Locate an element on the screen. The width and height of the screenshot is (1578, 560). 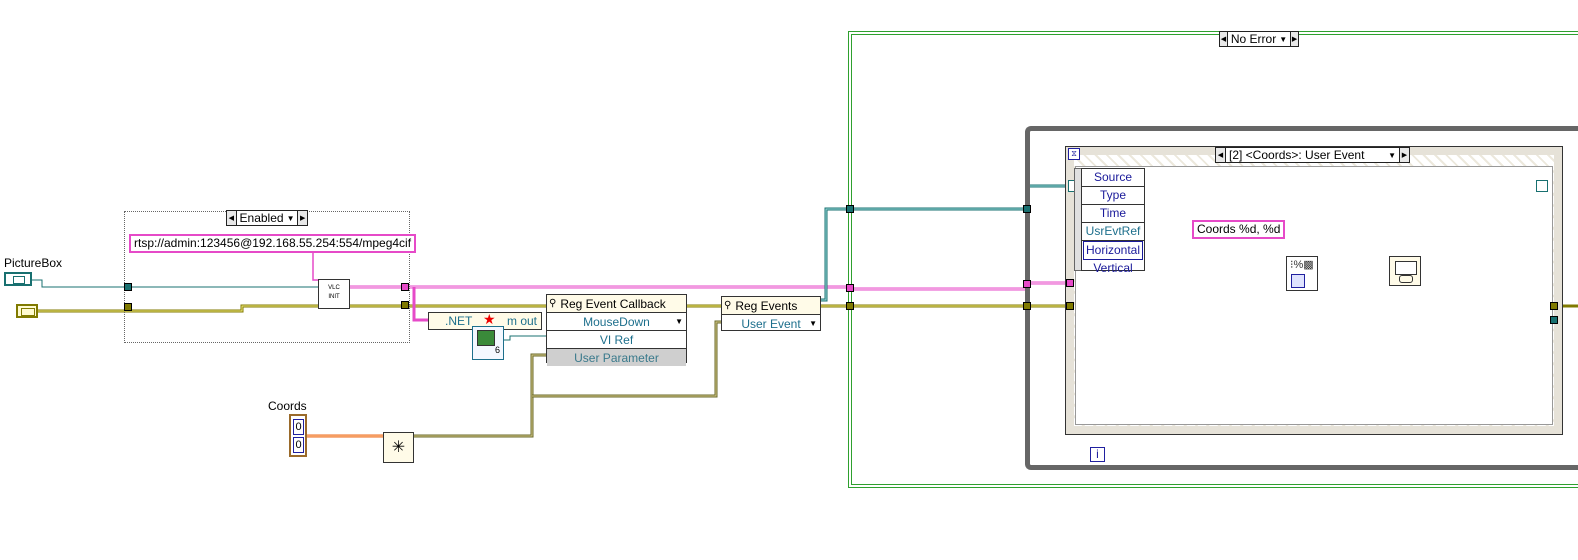
reg-events-title: Reg Events is located at coordinates (766, 305).